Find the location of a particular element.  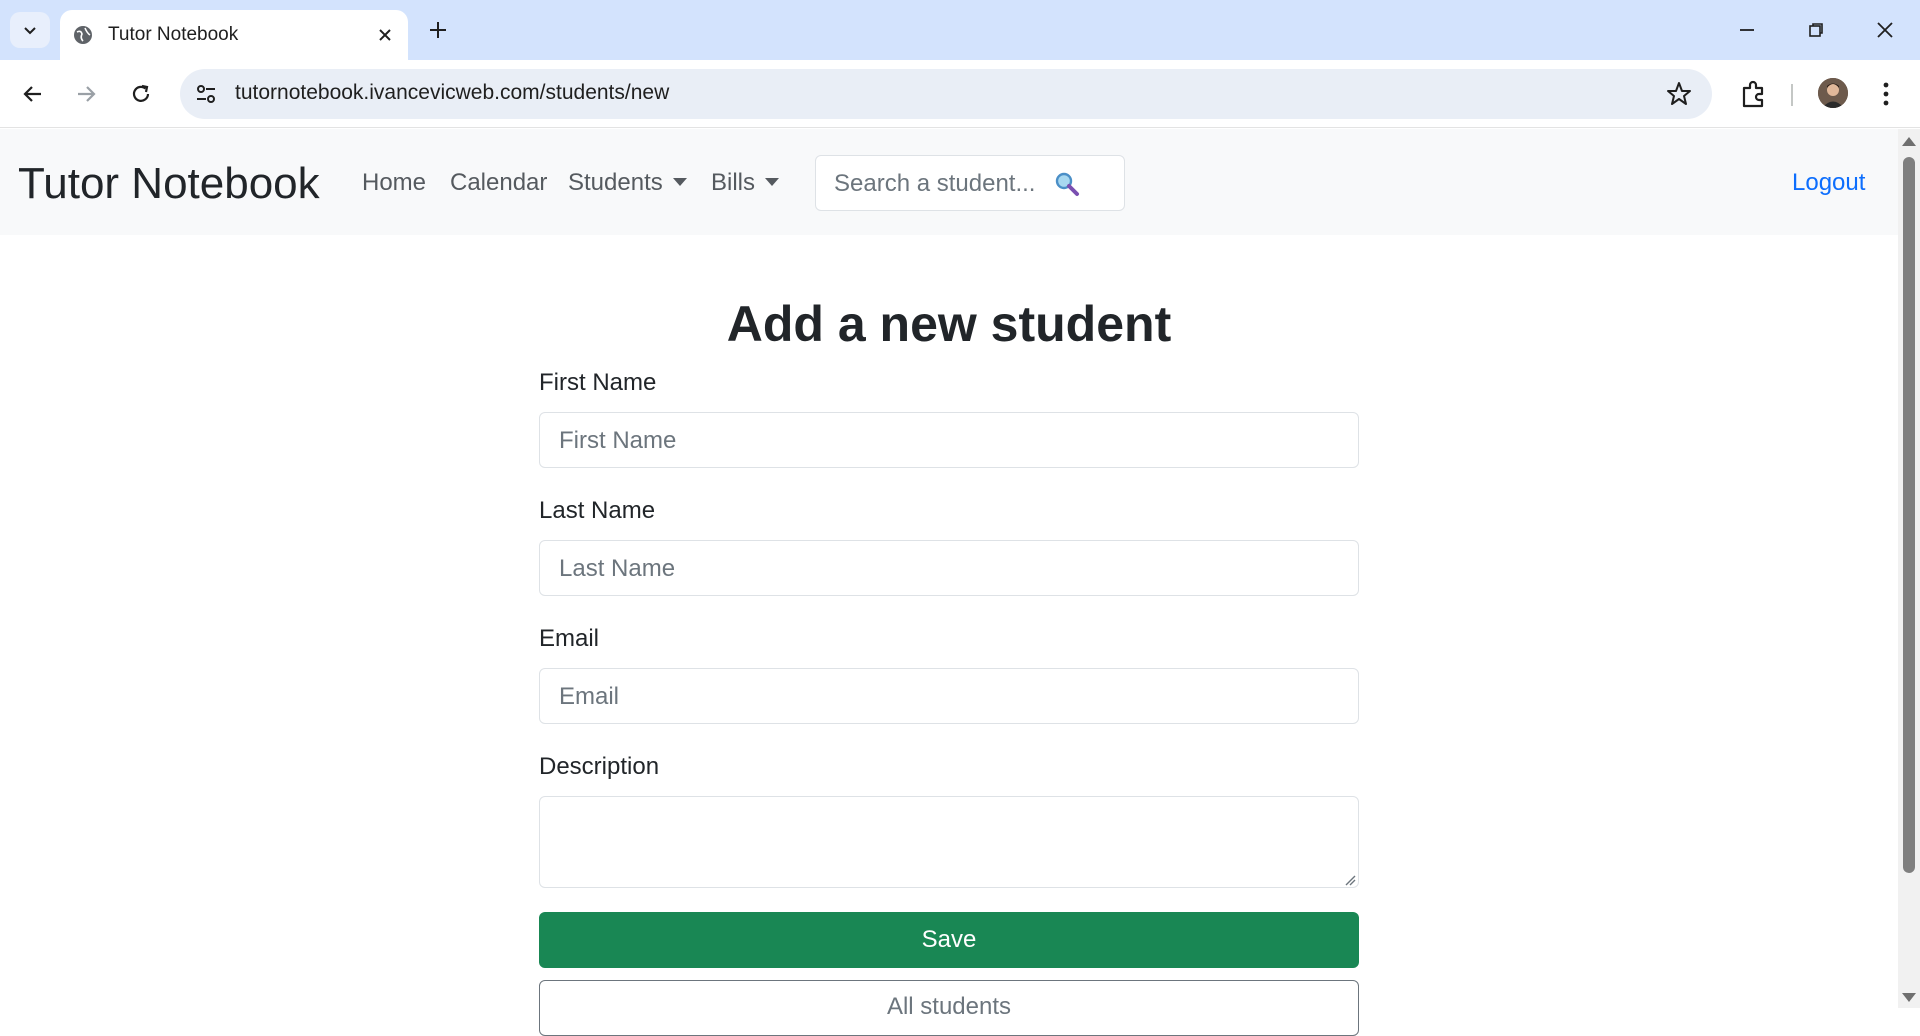

browser-tab: Tutor Notebook is located at coordinates (234, 35).